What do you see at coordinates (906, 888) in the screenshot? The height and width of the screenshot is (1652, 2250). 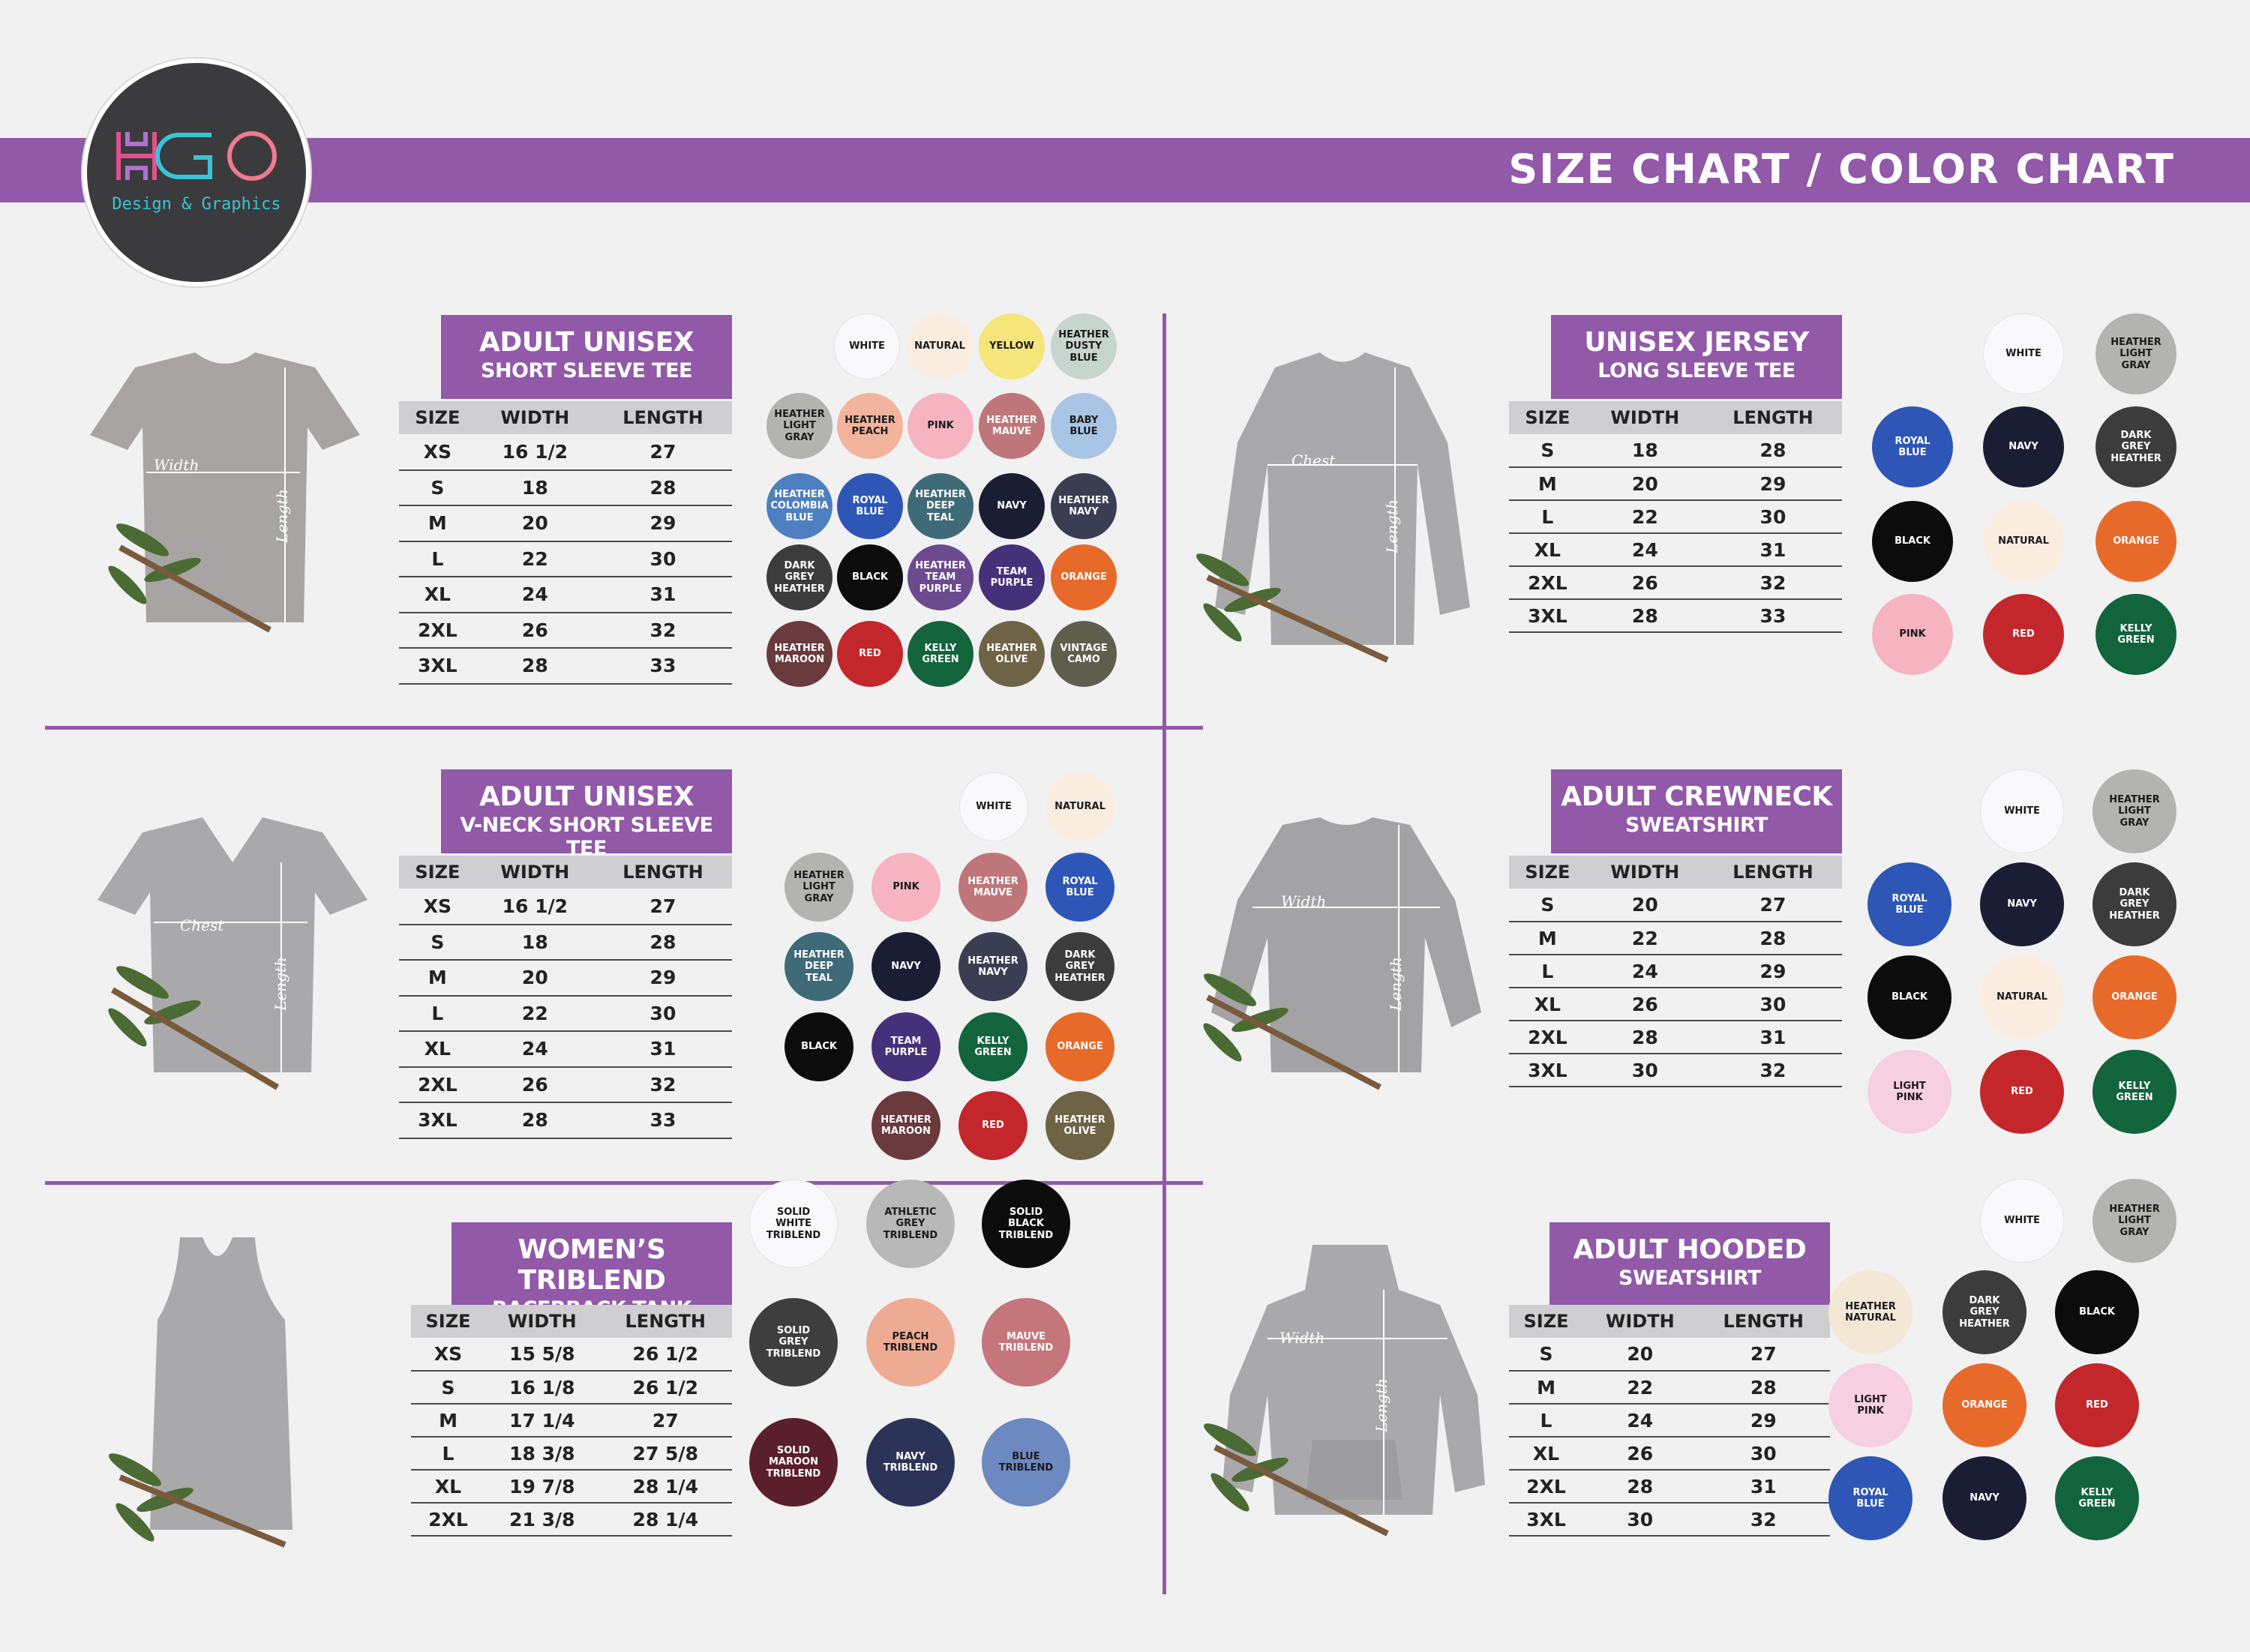 I see `color-swatch: PINK` at bounding box center [906, 888].